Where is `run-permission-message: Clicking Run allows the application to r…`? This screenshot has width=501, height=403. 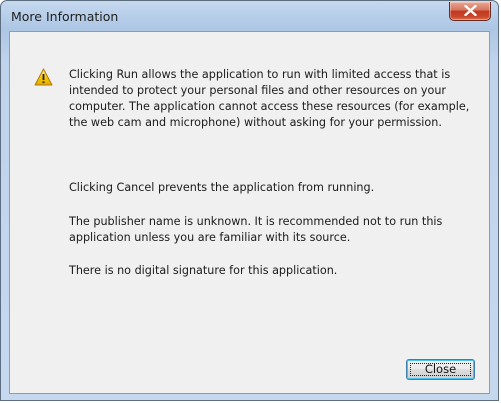
run-permission-message: Clicking Run allows the application to r… is located at coordinates (269, 98).